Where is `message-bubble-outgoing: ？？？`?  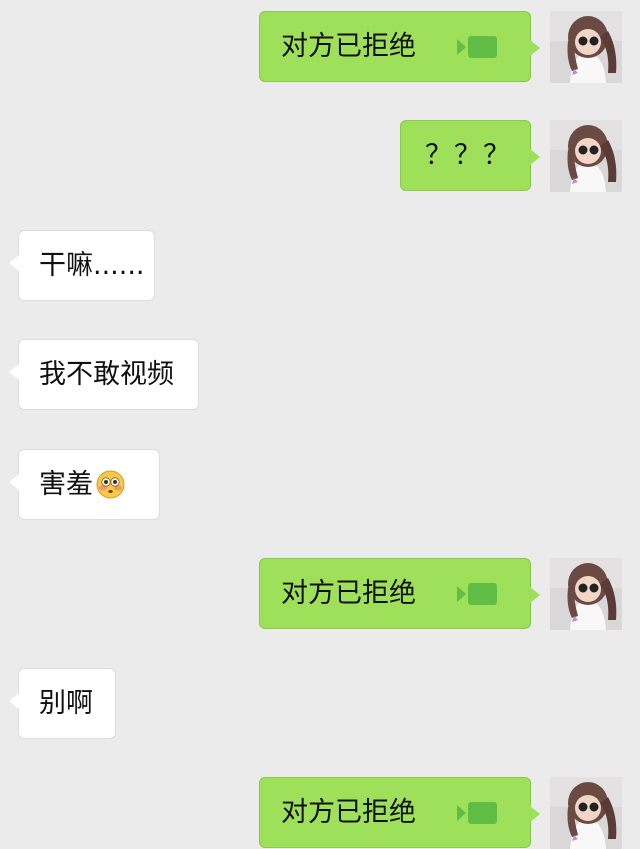
message-bubble-outgoing: ？？？ is located at coordinates (470, 155).